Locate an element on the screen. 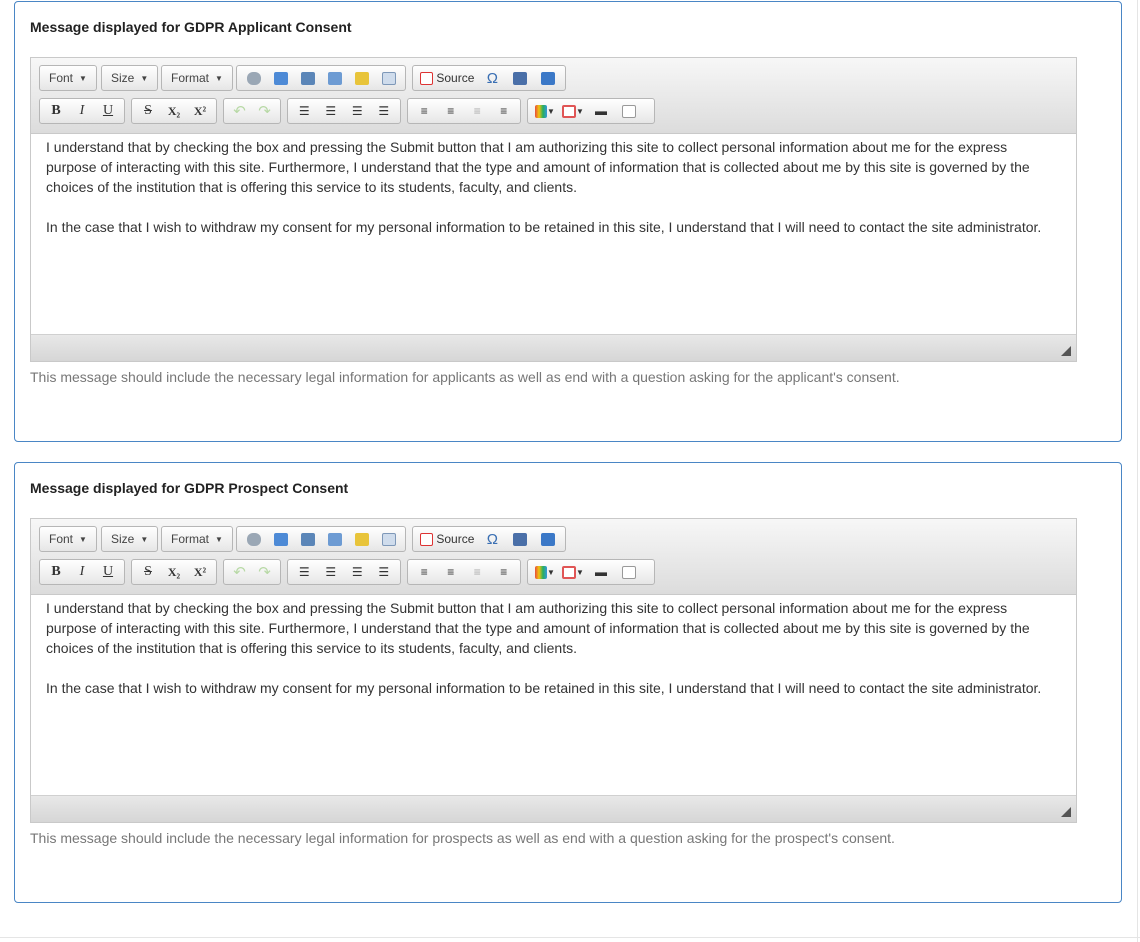  source-group: Source Ω is located at coordinates (489, 539).